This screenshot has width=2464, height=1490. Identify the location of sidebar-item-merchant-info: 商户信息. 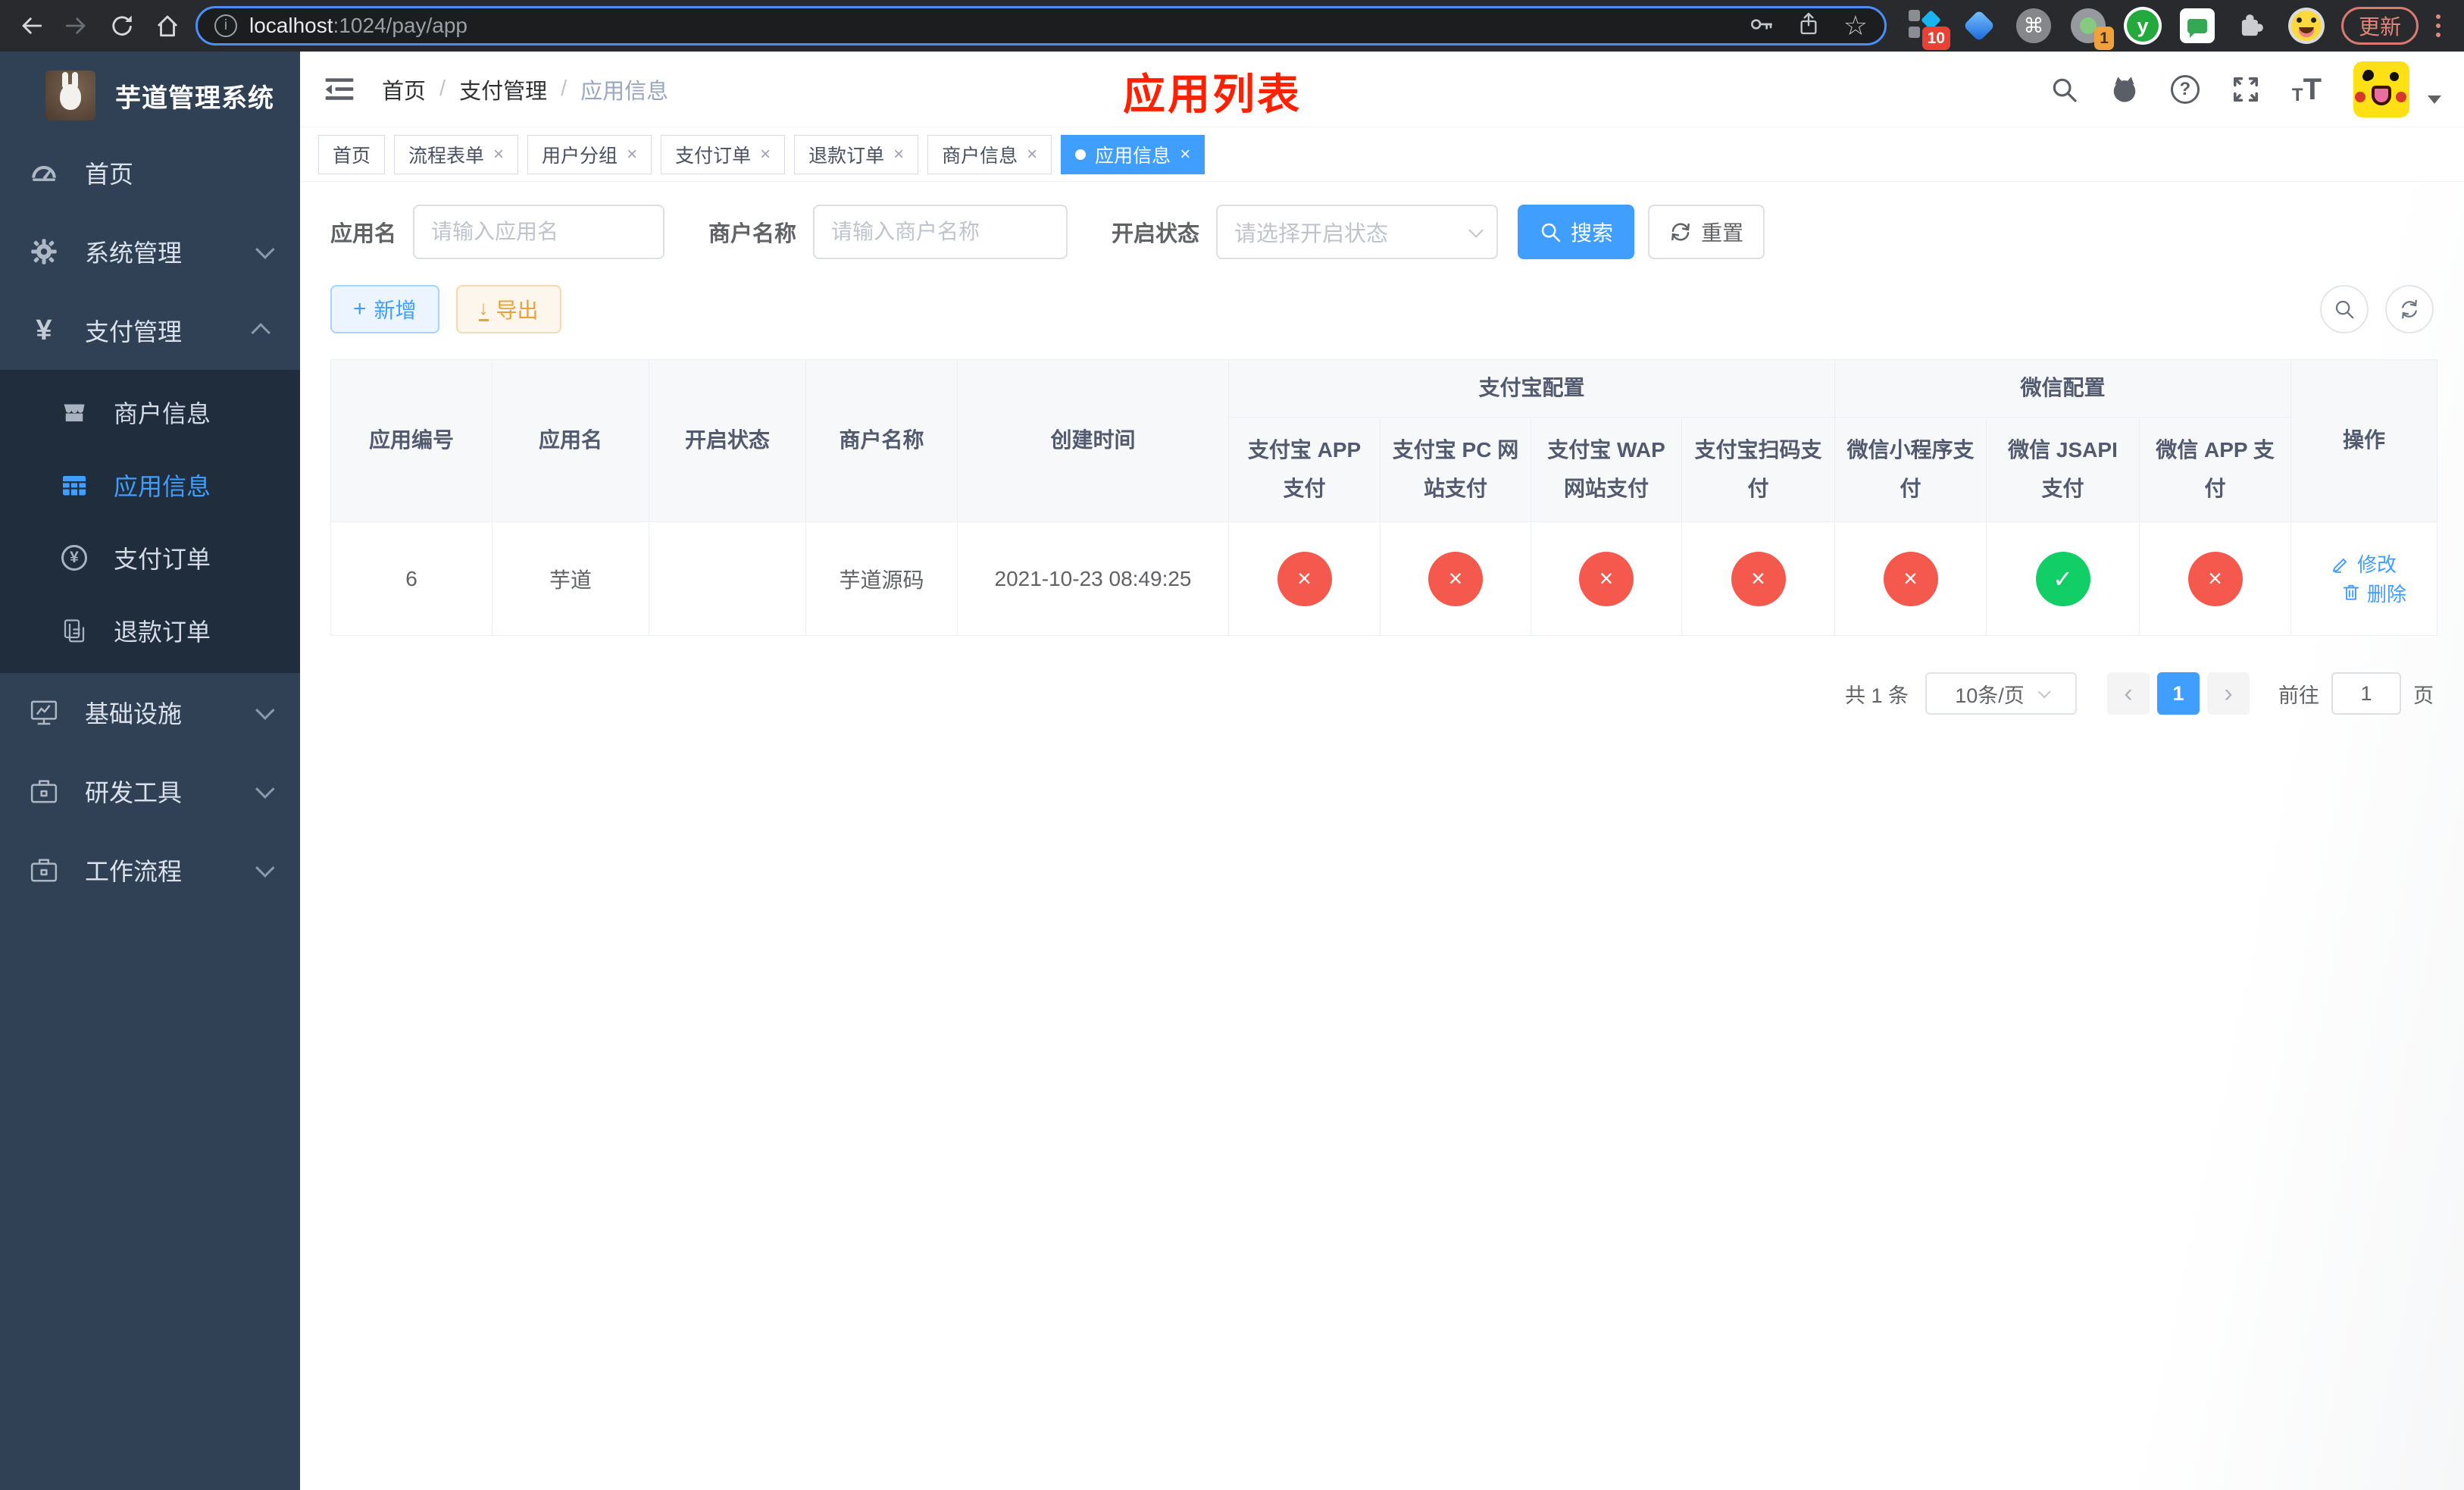
(150, 413).